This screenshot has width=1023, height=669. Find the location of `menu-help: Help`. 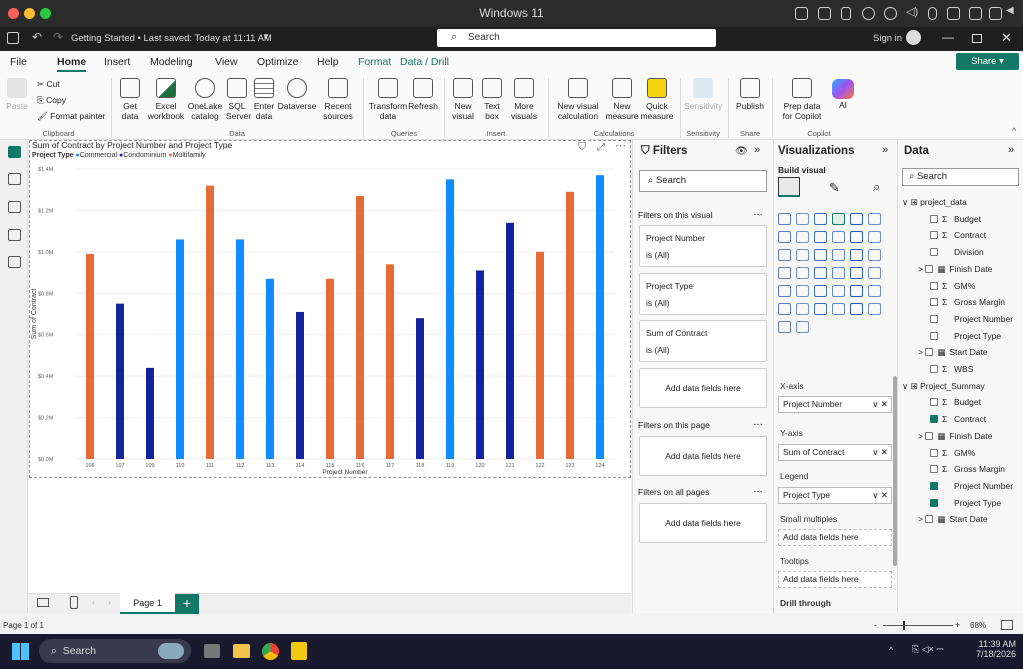

menu-help: Help is located at coordinates (328, 62).